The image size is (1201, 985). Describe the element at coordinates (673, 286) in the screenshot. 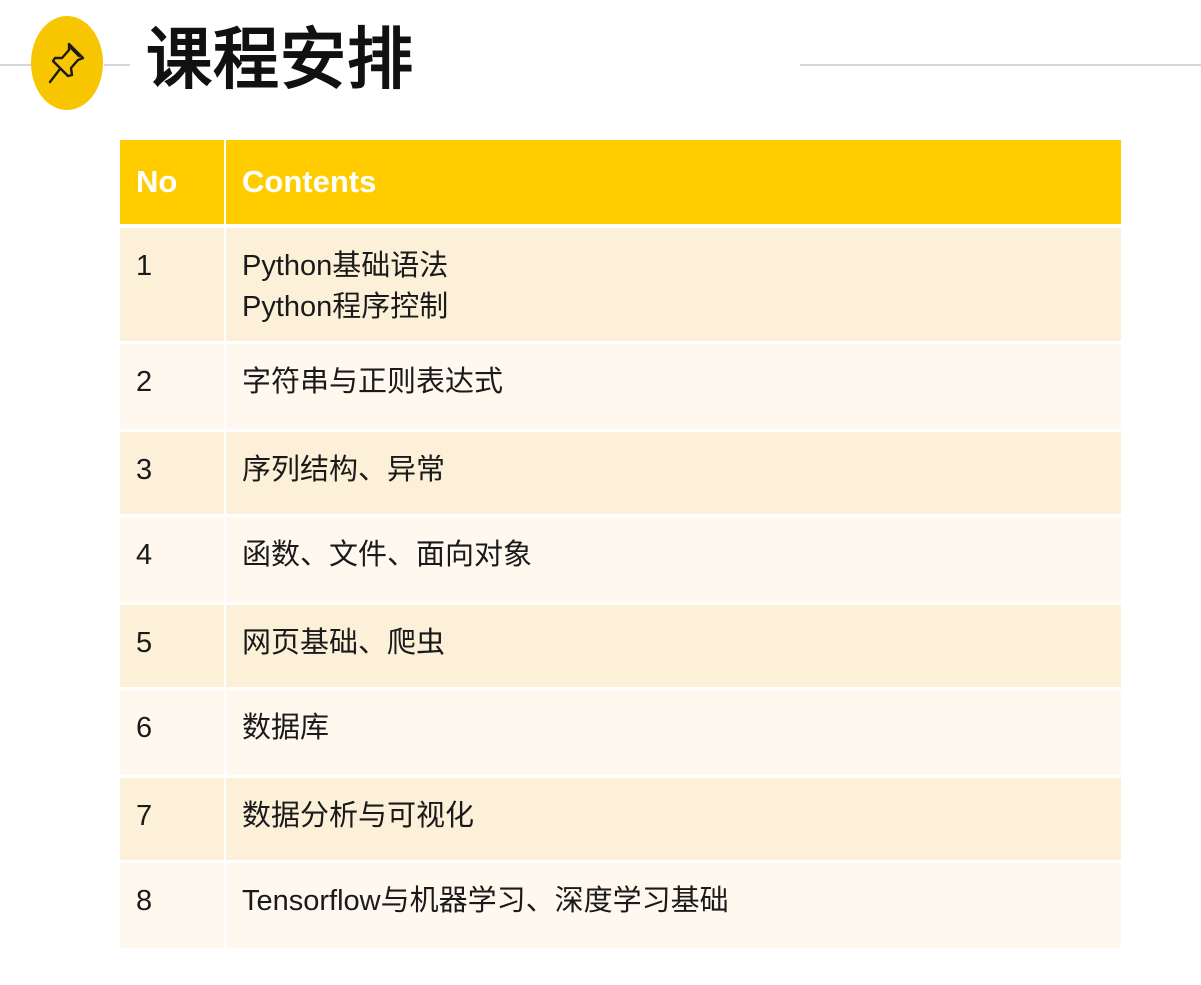

I see `row-contents: Python基础语法 Python程序控制` at that location.